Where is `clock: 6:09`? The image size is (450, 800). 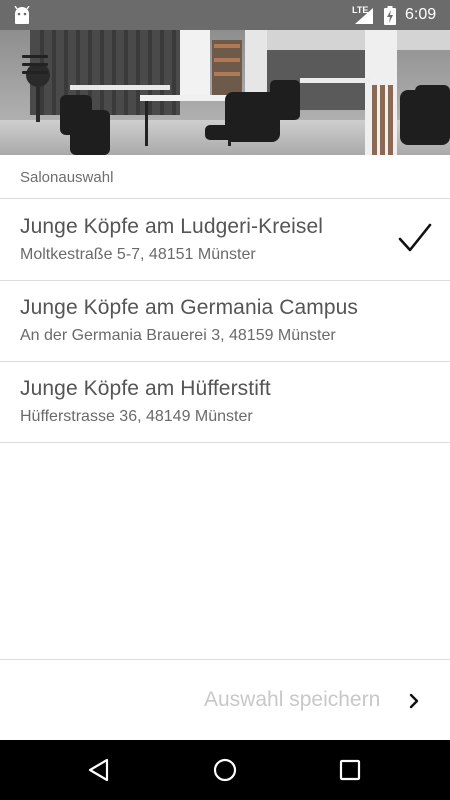
clock: 6:09 is located at coordinates (421, 14).